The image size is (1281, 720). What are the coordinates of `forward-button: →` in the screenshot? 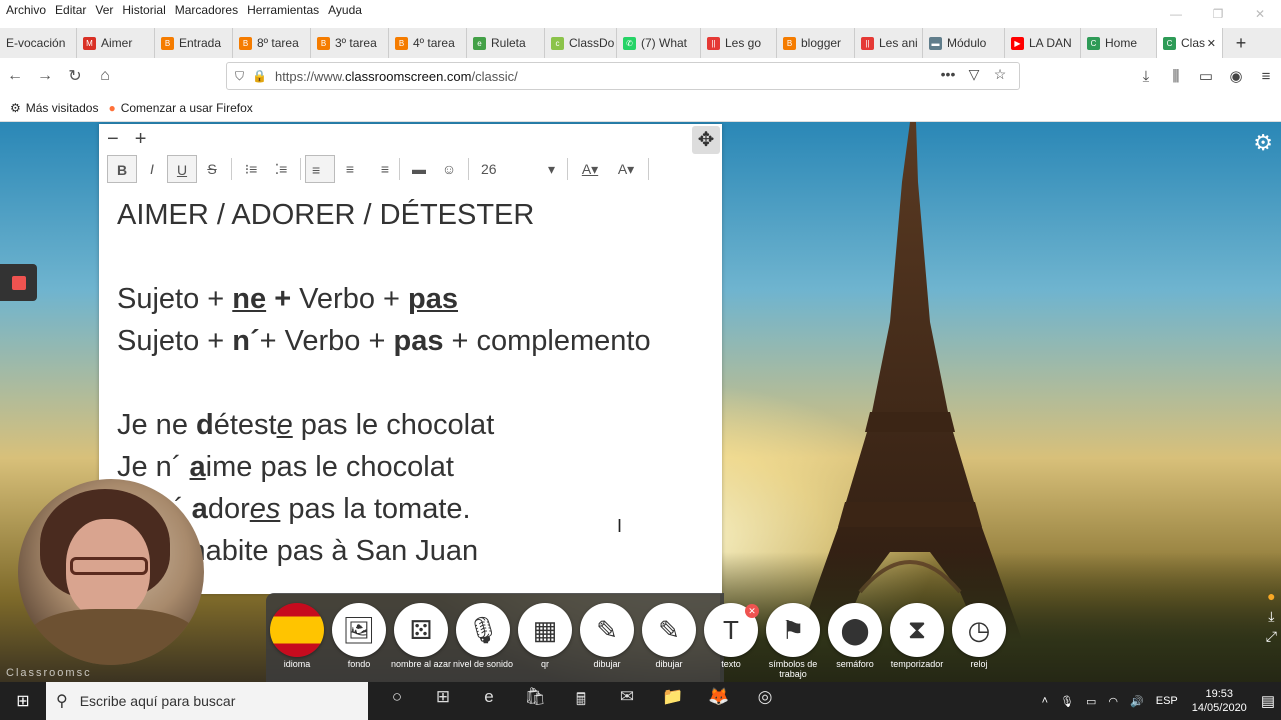 It's located at (45, 76).